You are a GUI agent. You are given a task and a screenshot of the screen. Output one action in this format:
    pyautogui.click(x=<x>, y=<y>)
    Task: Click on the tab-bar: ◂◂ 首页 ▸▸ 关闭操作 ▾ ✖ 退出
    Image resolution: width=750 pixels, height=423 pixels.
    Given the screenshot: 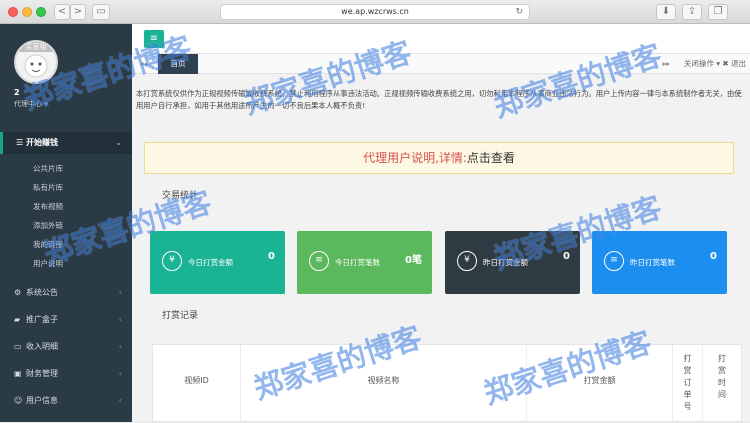 What is the action you would take?
    pyautogui.click(x=441, y=64)
    